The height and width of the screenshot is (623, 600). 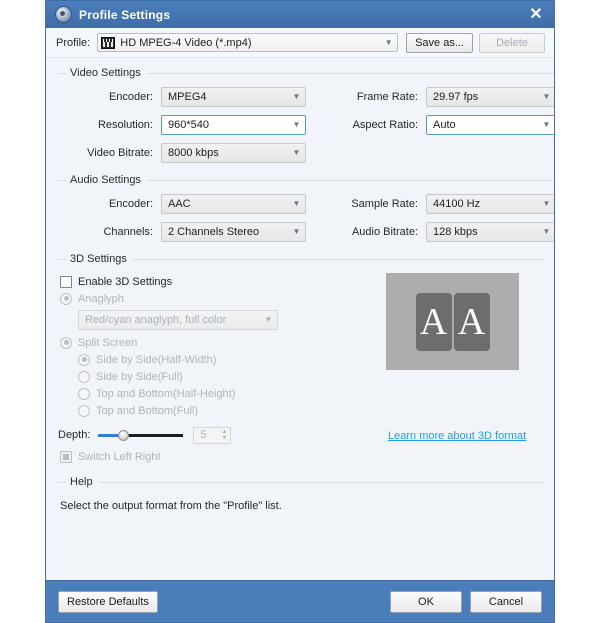 What do you see at coordinates (536, 14) in the screenshot?
I see `close-icon: ✕` at bounding box center [536, 14].